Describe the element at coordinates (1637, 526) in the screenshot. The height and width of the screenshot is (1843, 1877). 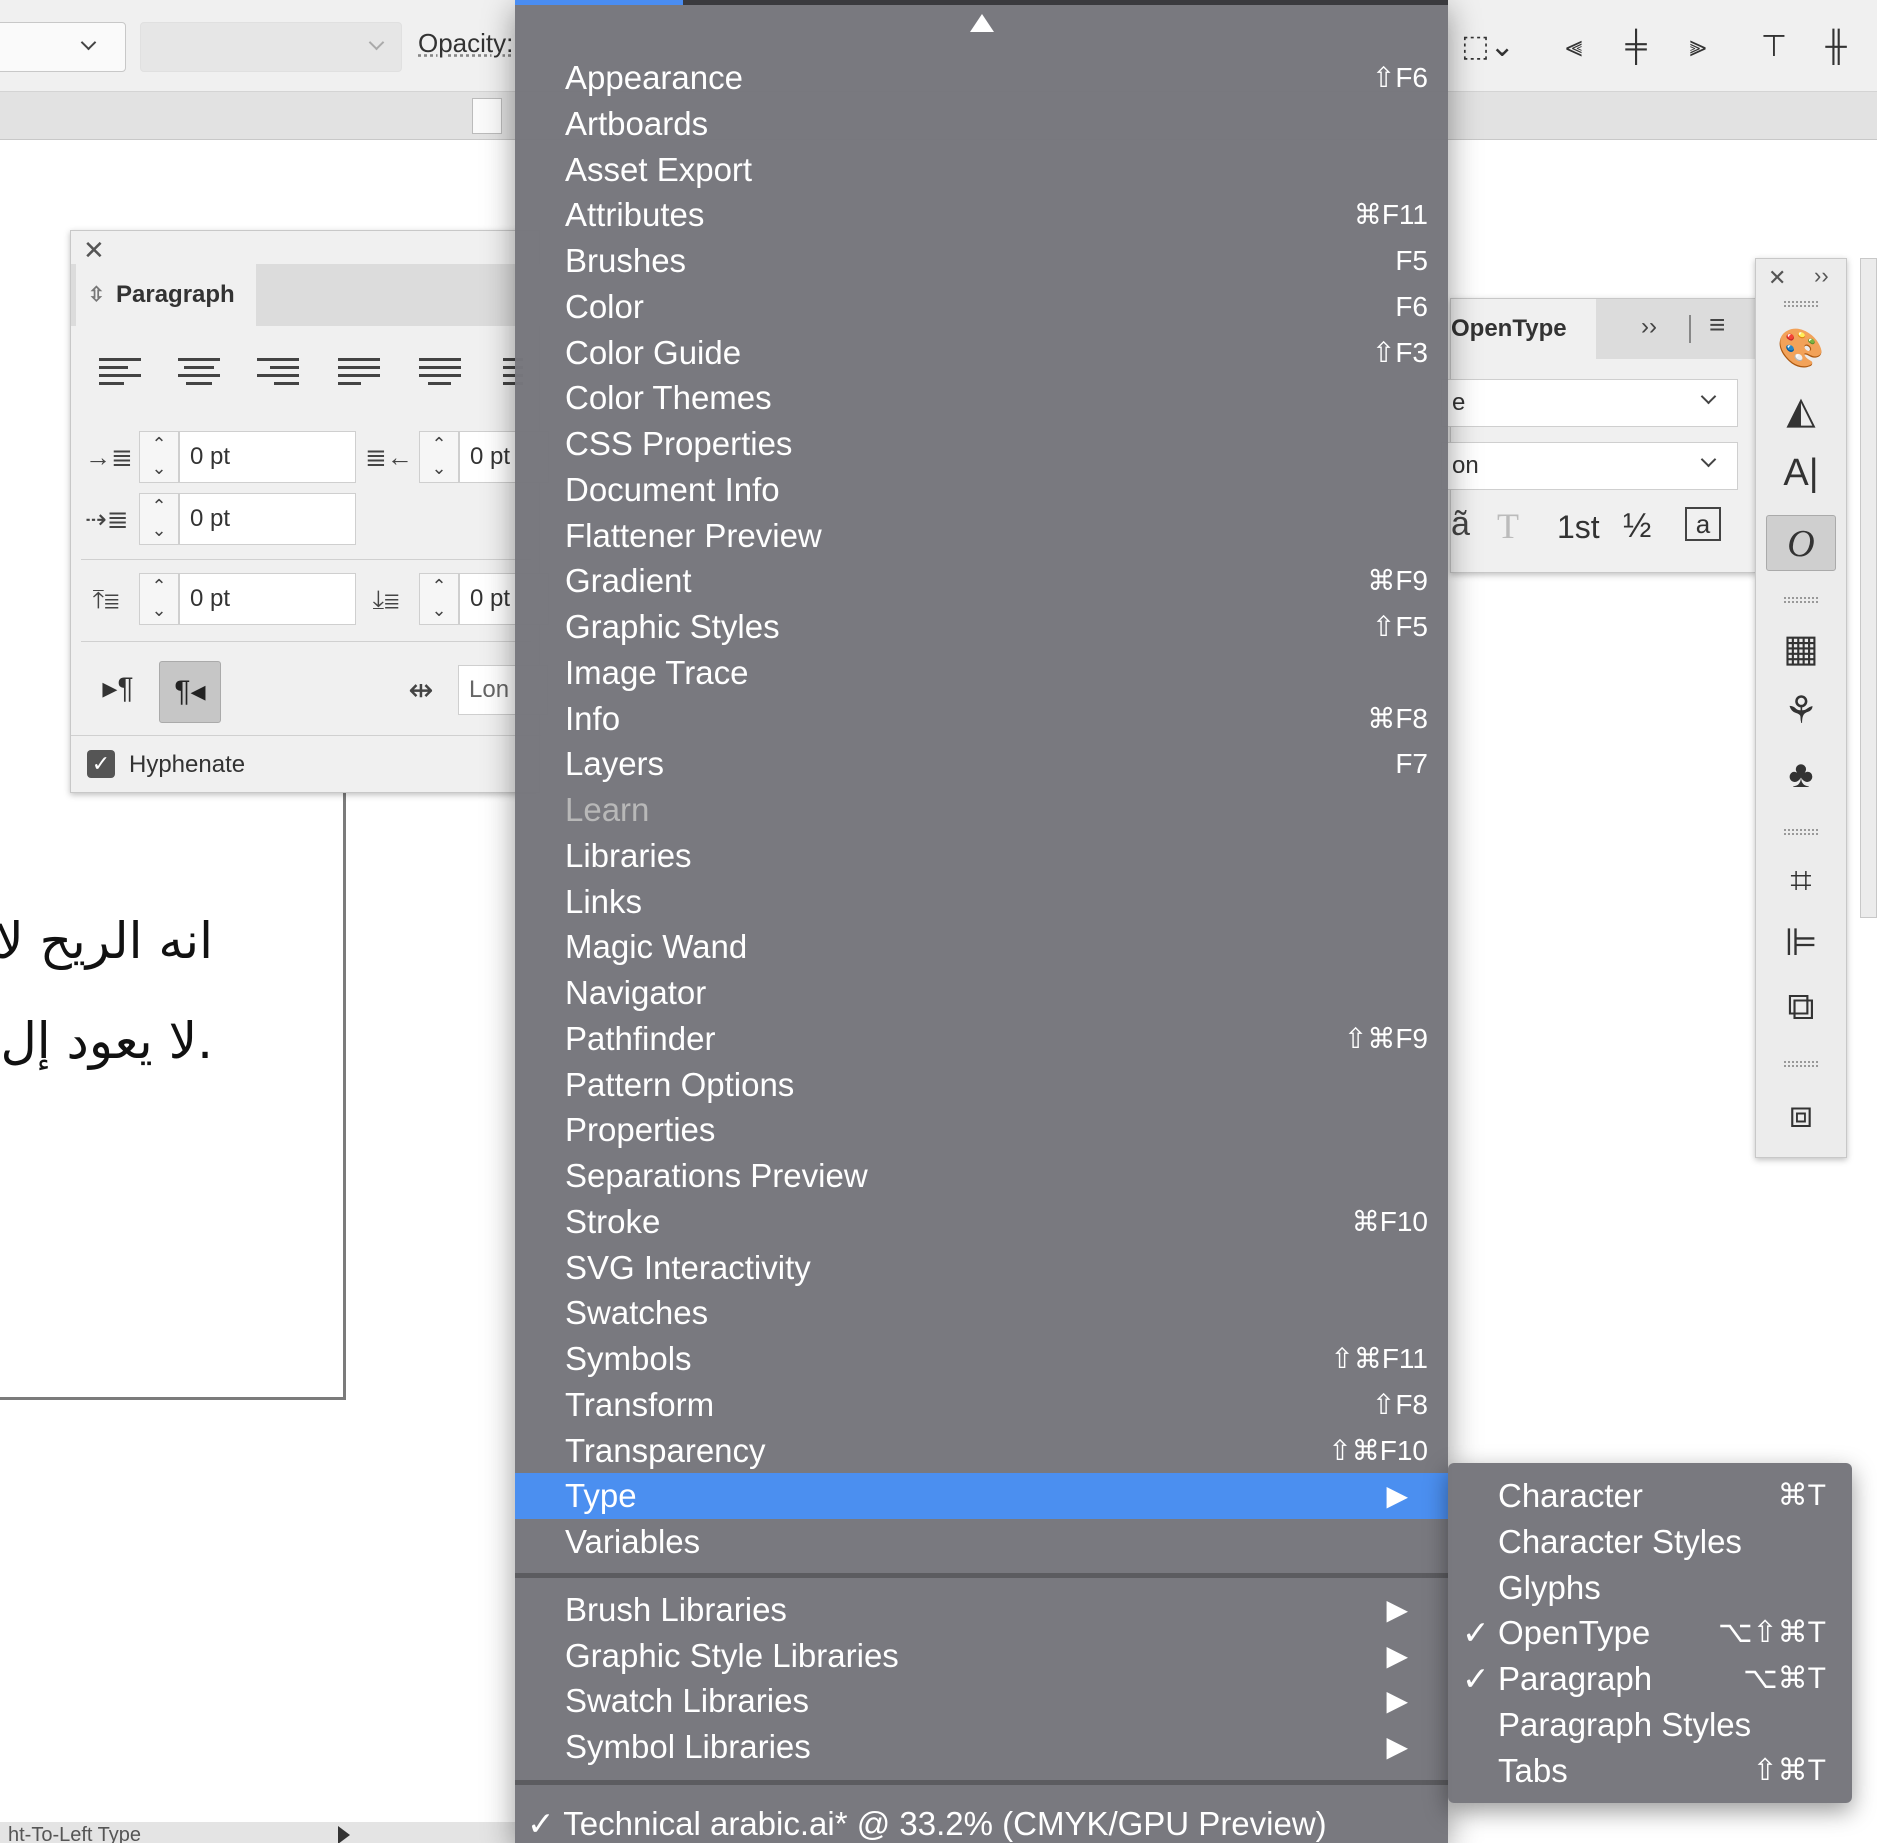
I see `fraction-icon: ½` at that location.